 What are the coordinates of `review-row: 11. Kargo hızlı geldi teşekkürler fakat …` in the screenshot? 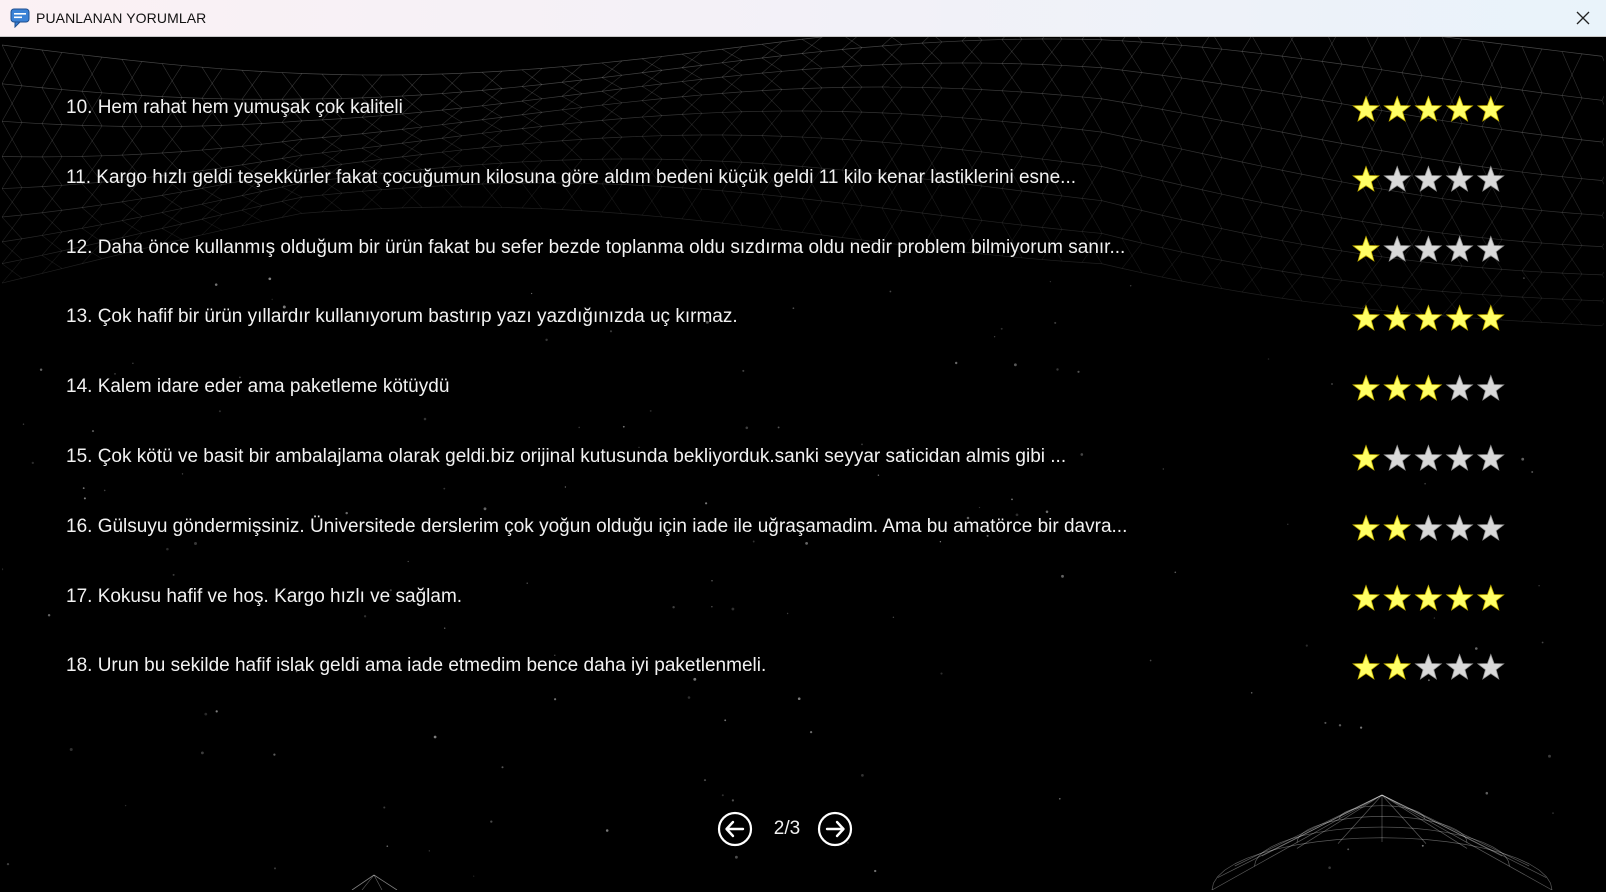 It's located at (803, 179).